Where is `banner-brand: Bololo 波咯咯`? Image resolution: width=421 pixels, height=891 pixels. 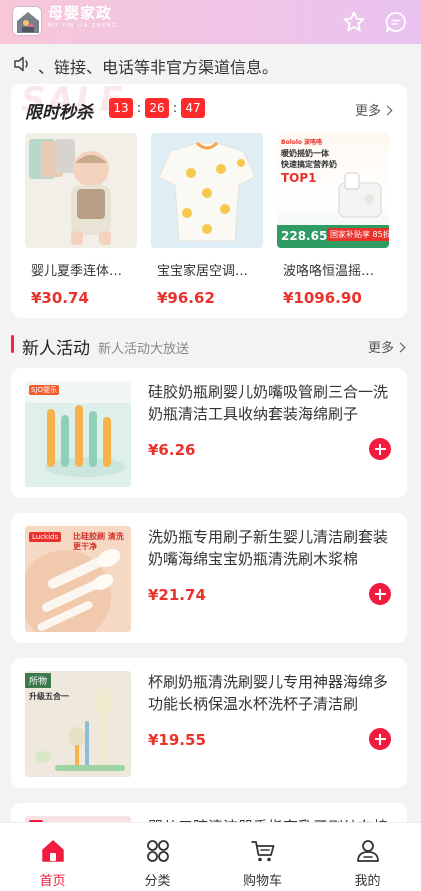 banner-brand: Bololo 波咯咯 is located at coordinates (302, 142).